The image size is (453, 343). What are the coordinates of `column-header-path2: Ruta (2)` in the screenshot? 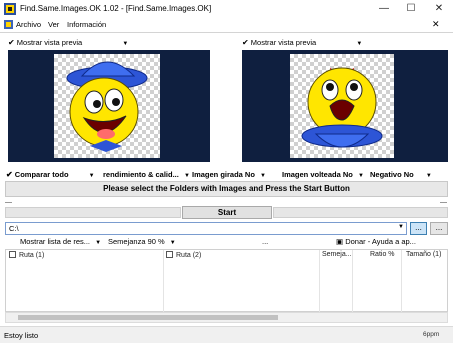 It's located at (183, 255).